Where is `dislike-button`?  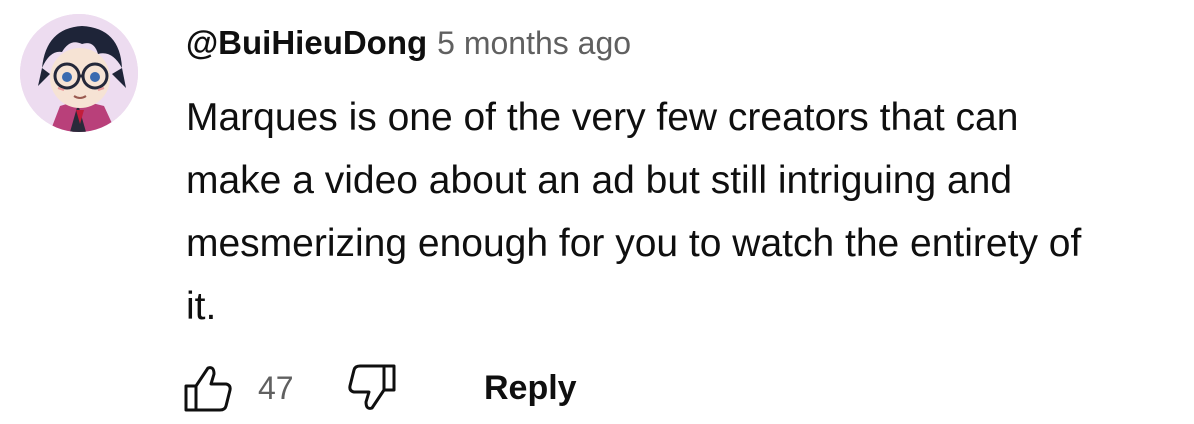 dislike-button is located at coordinates (372, 388).